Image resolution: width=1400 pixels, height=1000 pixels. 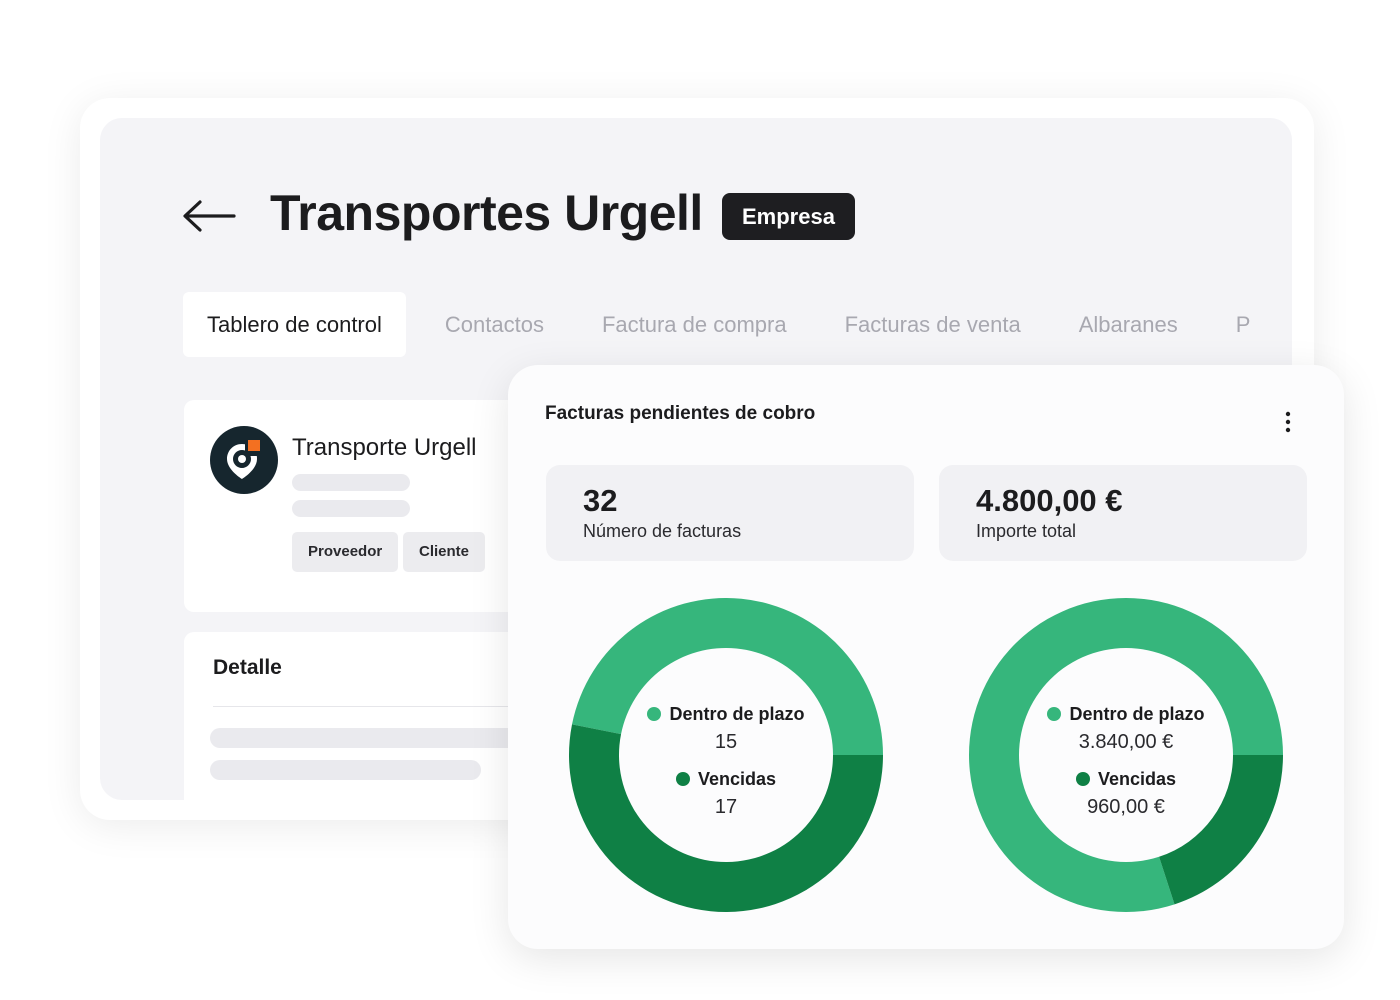 I want to click on legend-value: 3.840,00 €, so click(x=1126, y=742).